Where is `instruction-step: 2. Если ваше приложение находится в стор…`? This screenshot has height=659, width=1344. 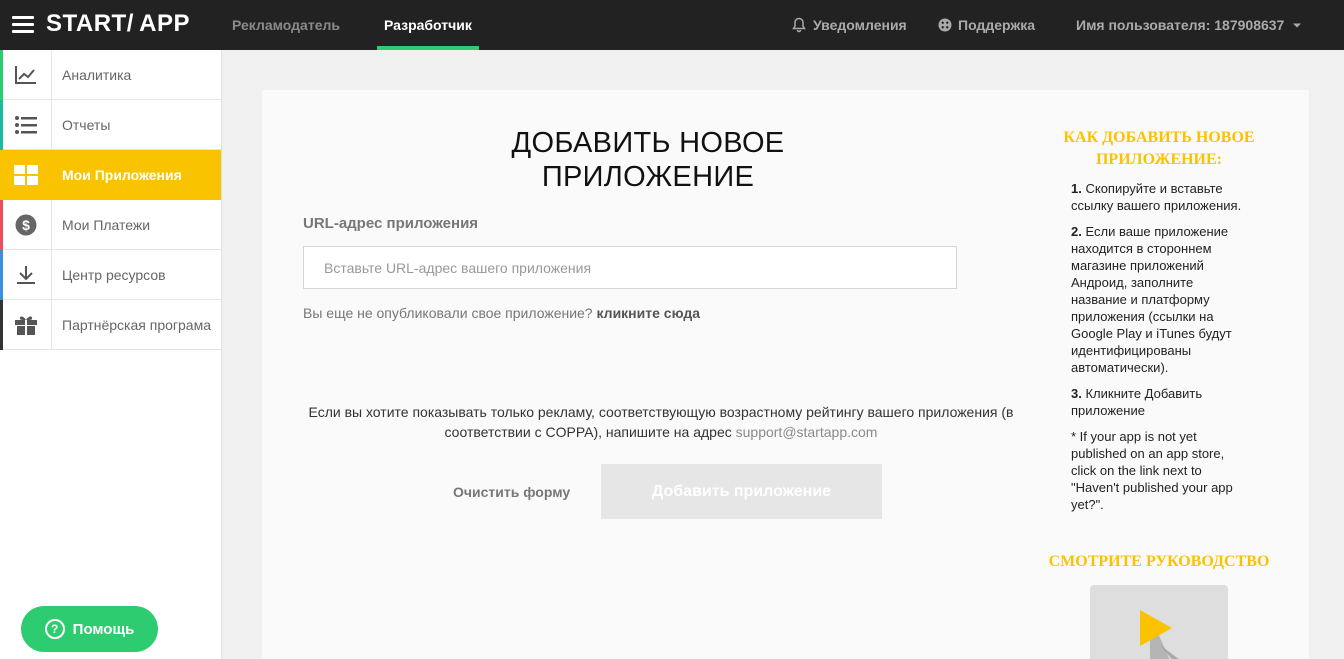
instruction-step: 2. Если ваше приложение находится в стор… is located at coordinates (1161, 299).